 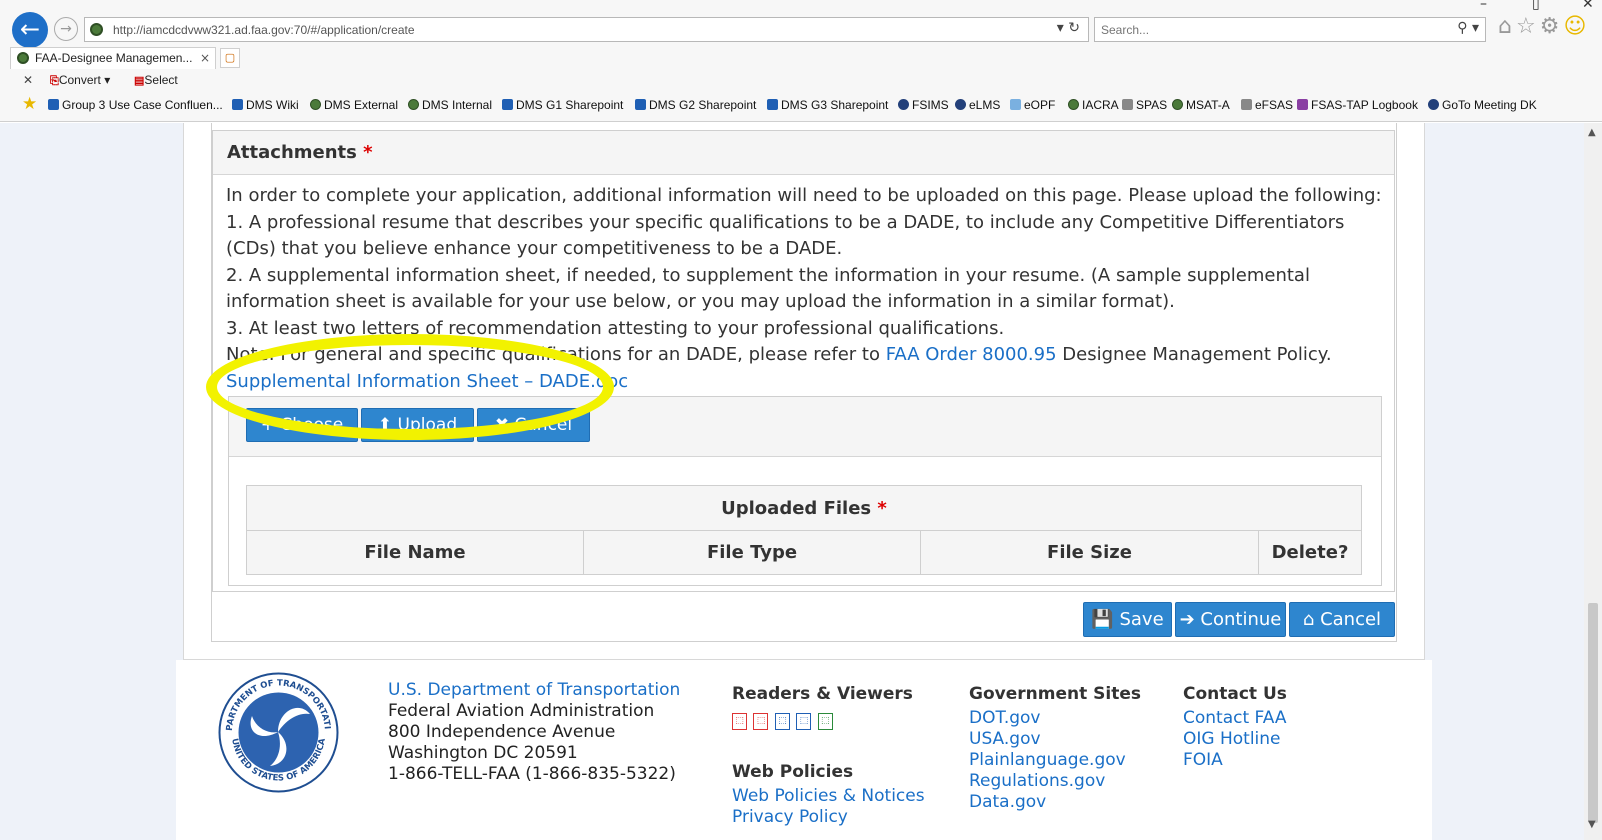 What do you see at coordinates (1127, 104) in the screenshot?
I see `page-icon` at bounding box center [1127, 104].